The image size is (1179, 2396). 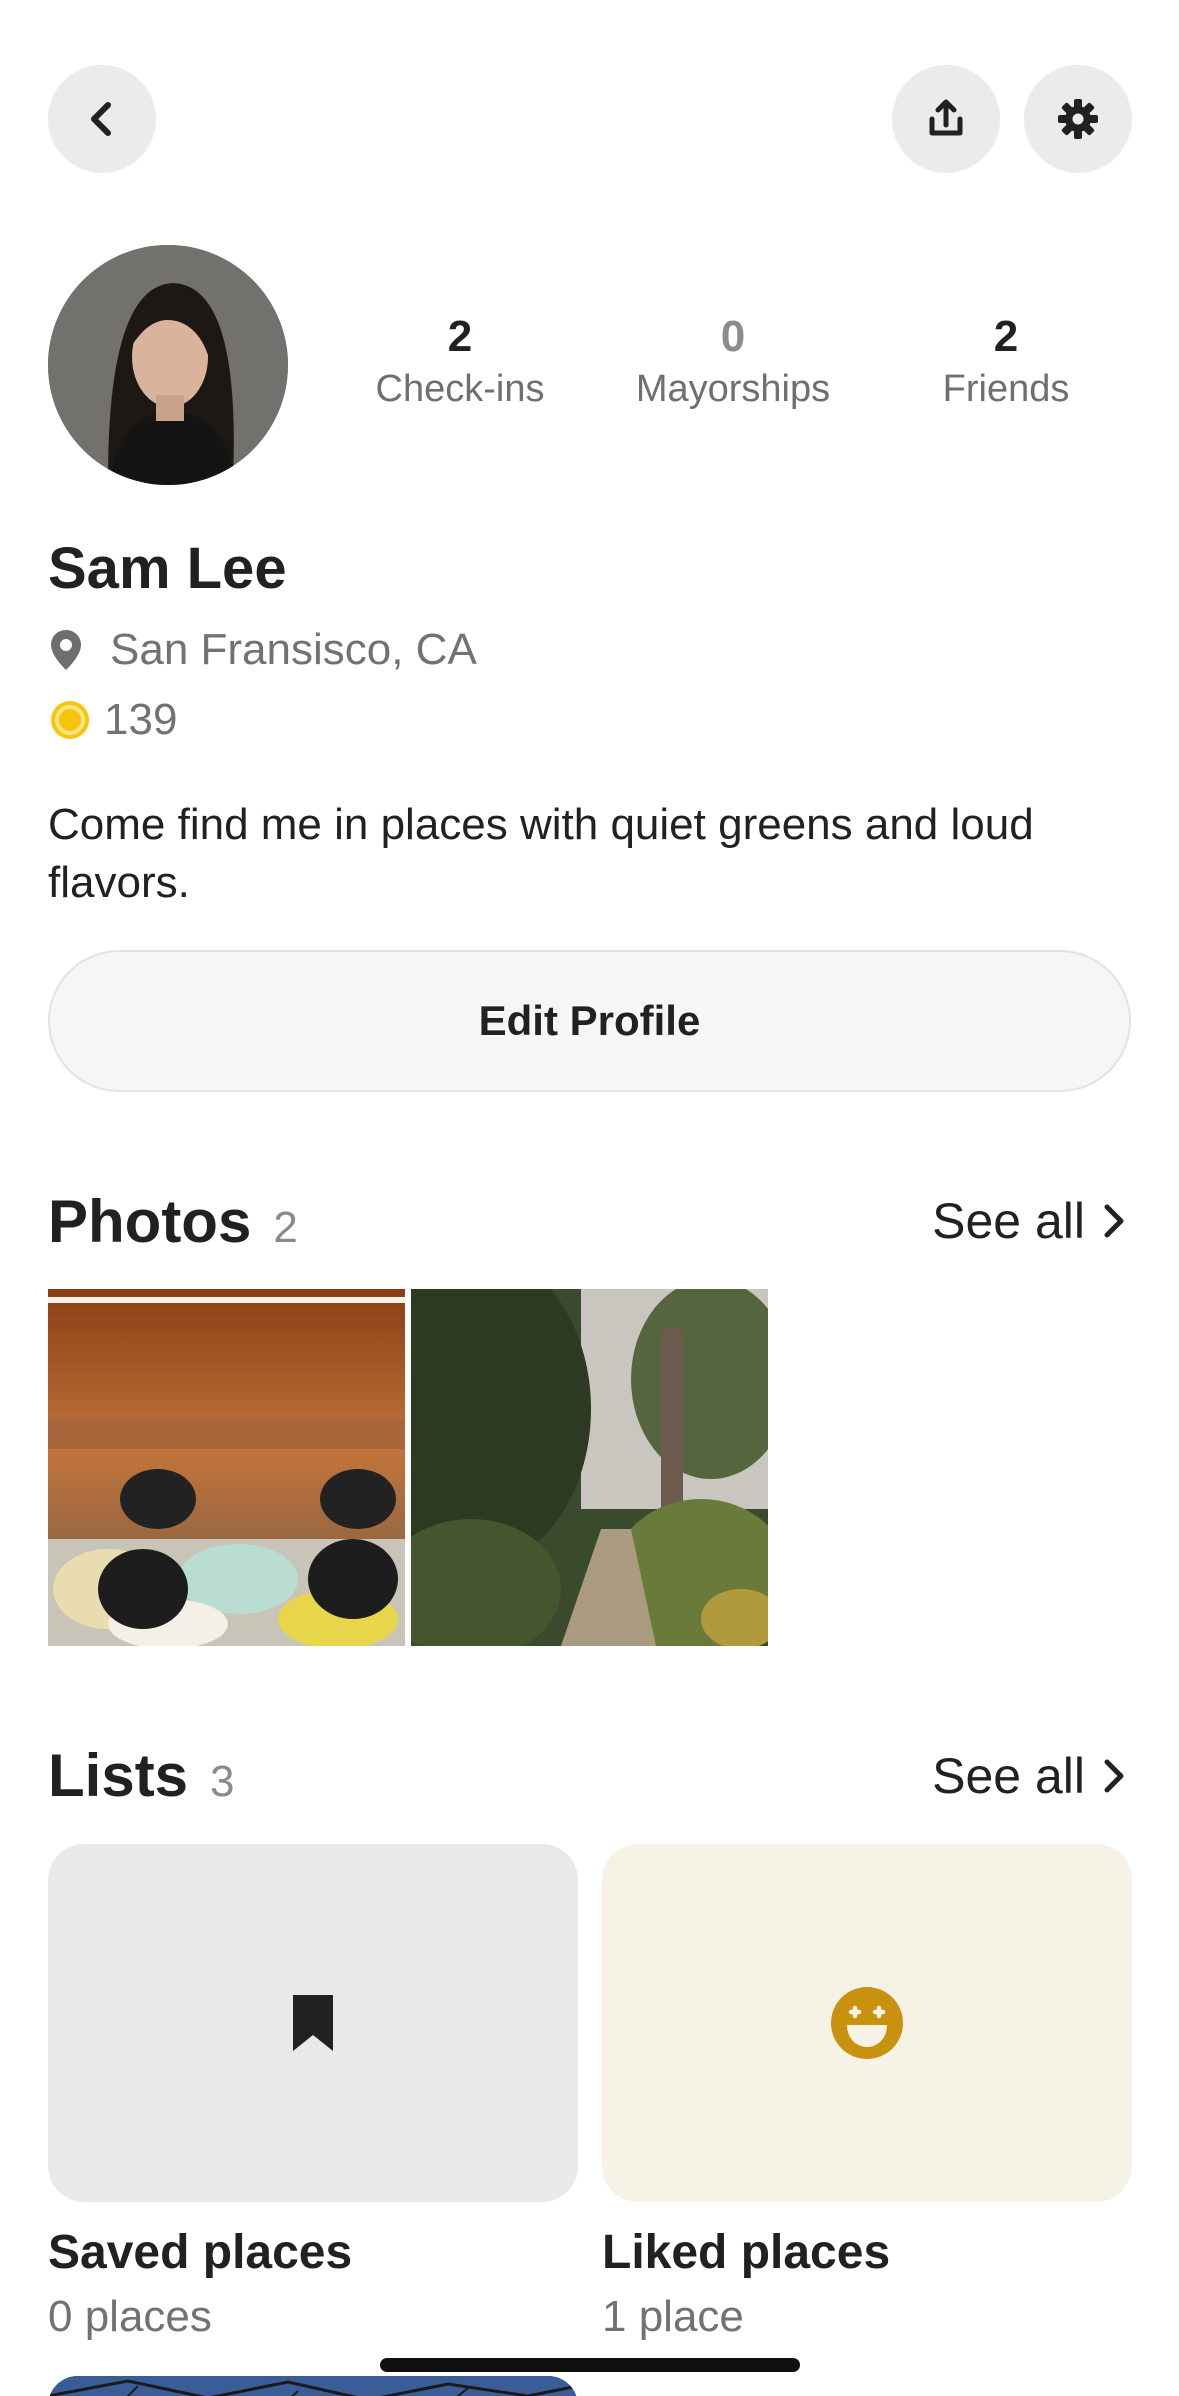 What do you see at coordinates (66, 650) in the screenshot?
I see `location-pin-icon` at bounding box center [66, 650].